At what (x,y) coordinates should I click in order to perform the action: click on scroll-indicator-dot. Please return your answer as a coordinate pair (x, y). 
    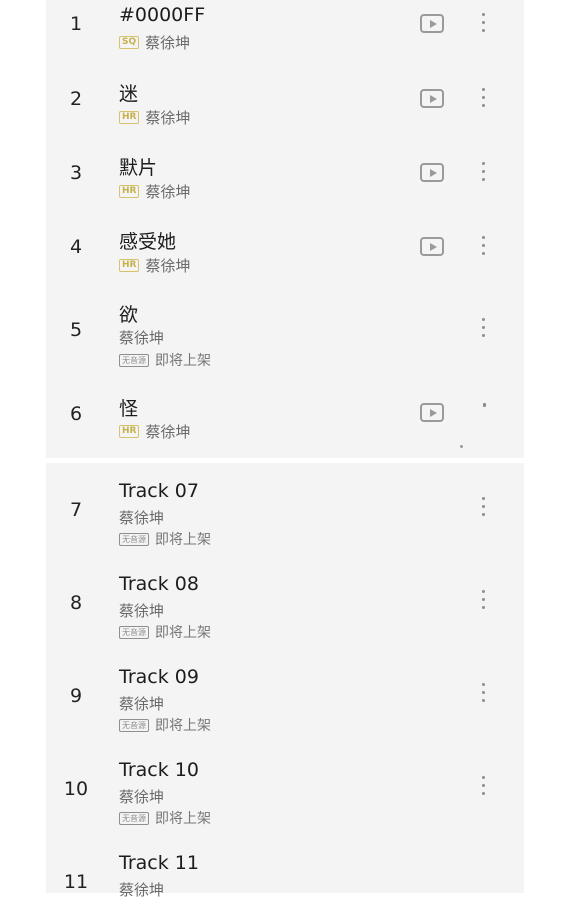
    Looking at the image, I should click on (461, 446).